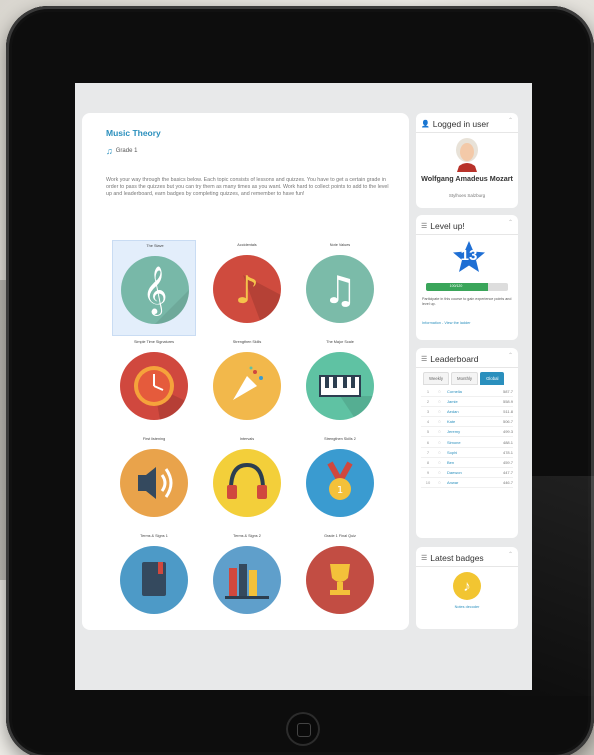 The height and width of the screenshot is (755, 594). Describe the element at coordinates (126, 151) in the screenshot. I see `grade-label: Grade 1` at that location.